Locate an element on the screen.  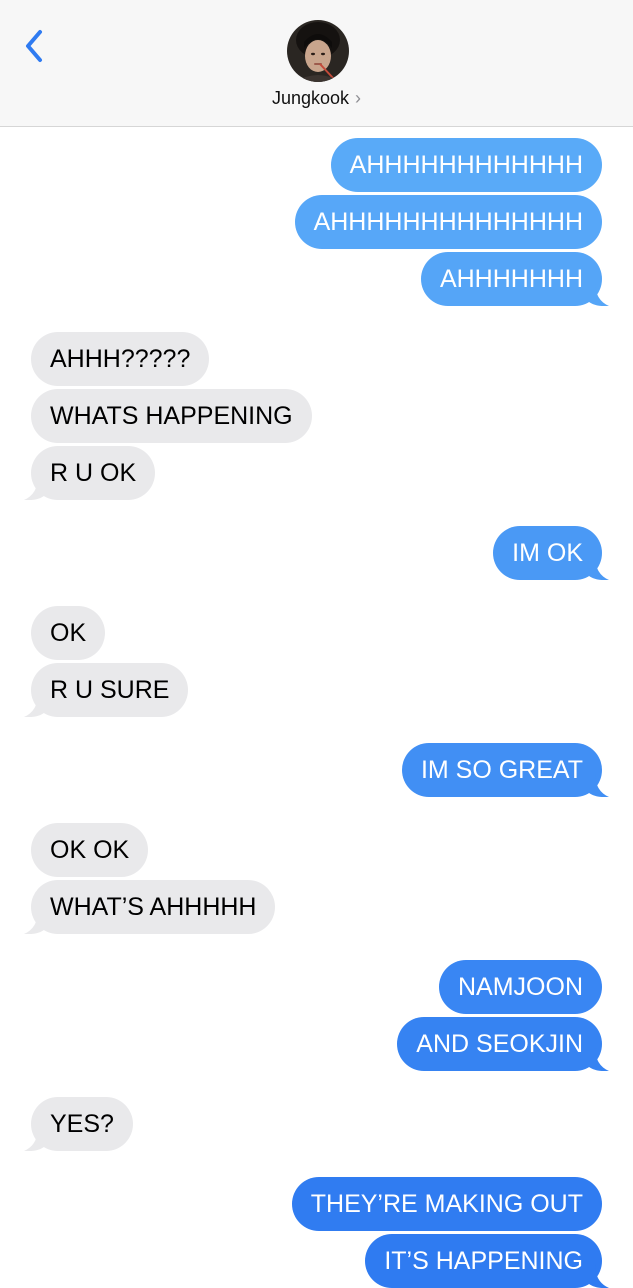
received-message-bubble: OK is located at coordinates (68, 633).